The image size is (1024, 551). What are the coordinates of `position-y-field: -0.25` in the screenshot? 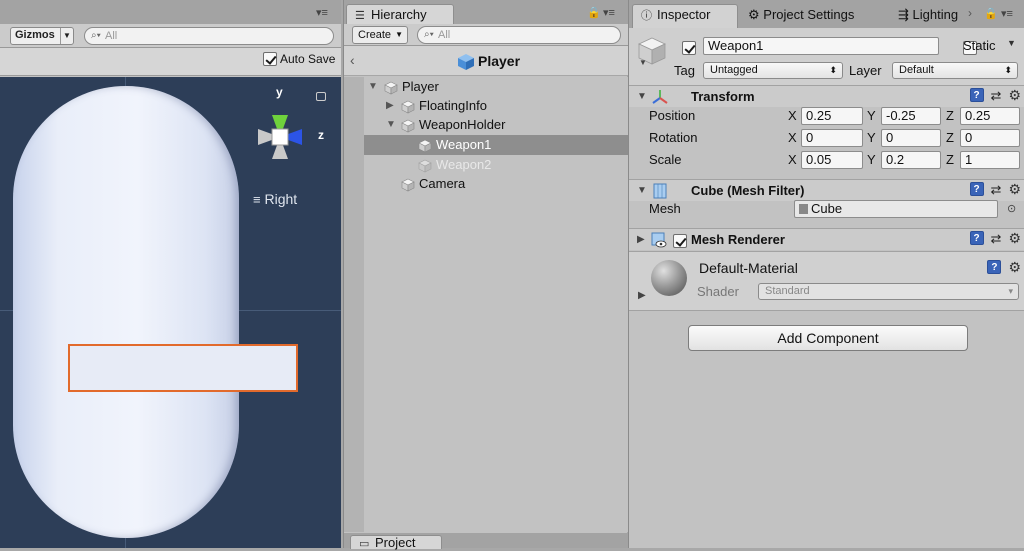 It's located at (911, 116).